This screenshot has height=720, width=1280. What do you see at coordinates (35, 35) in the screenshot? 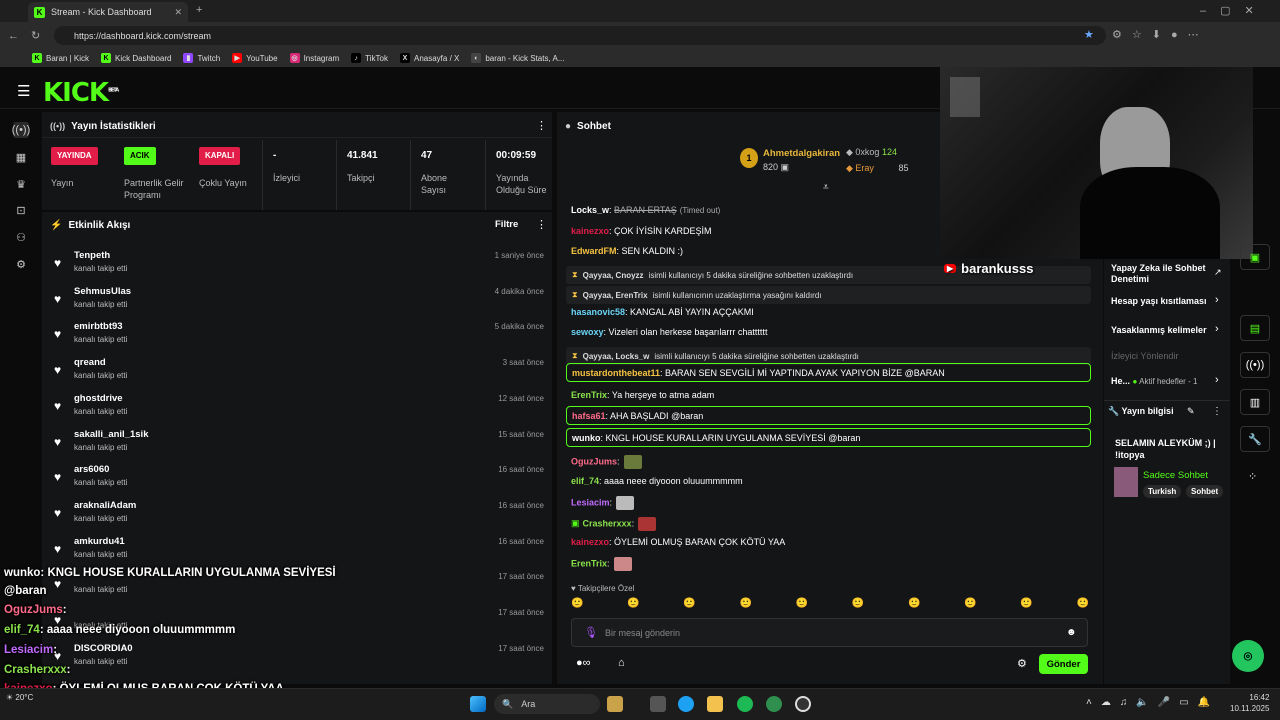
I see `refresh-icon: ↻` at bounding box center [35, 35].